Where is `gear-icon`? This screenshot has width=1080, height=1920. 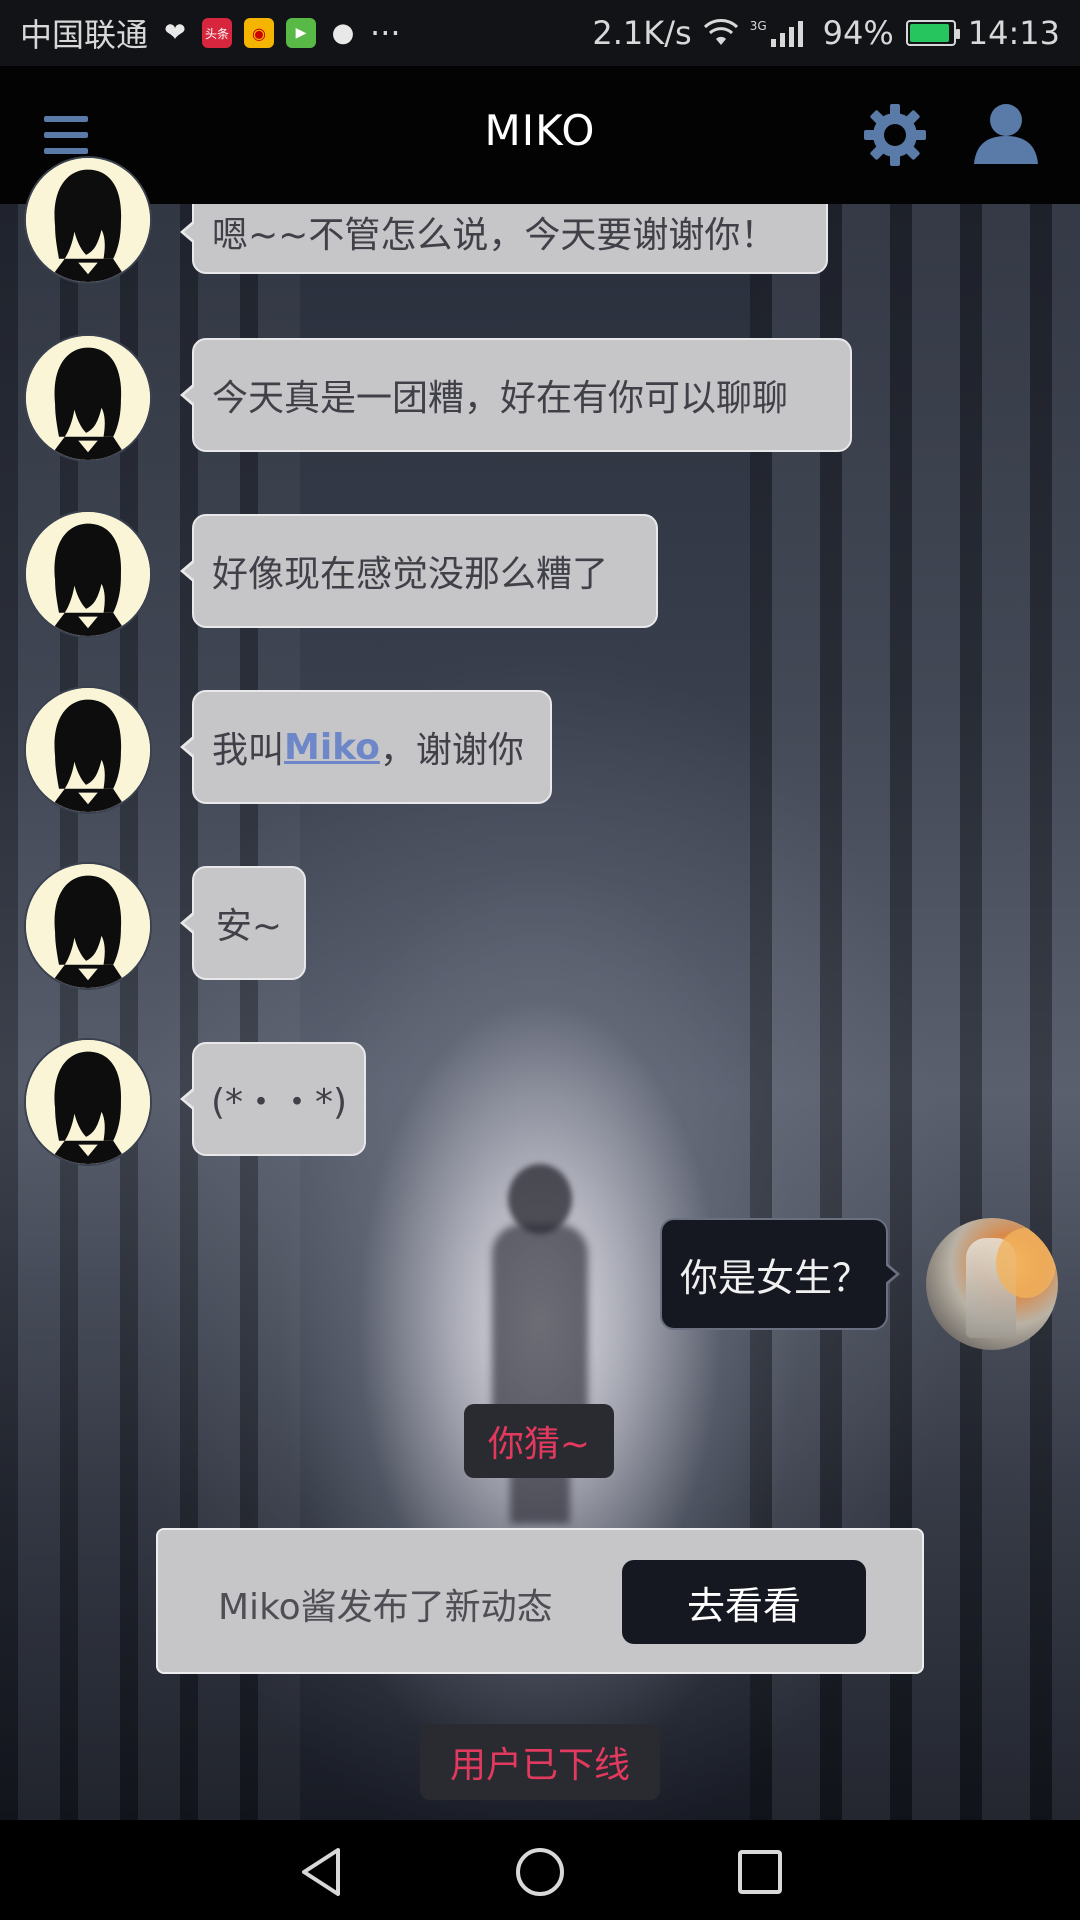
gear-icon is located at coordinates (895, 135).